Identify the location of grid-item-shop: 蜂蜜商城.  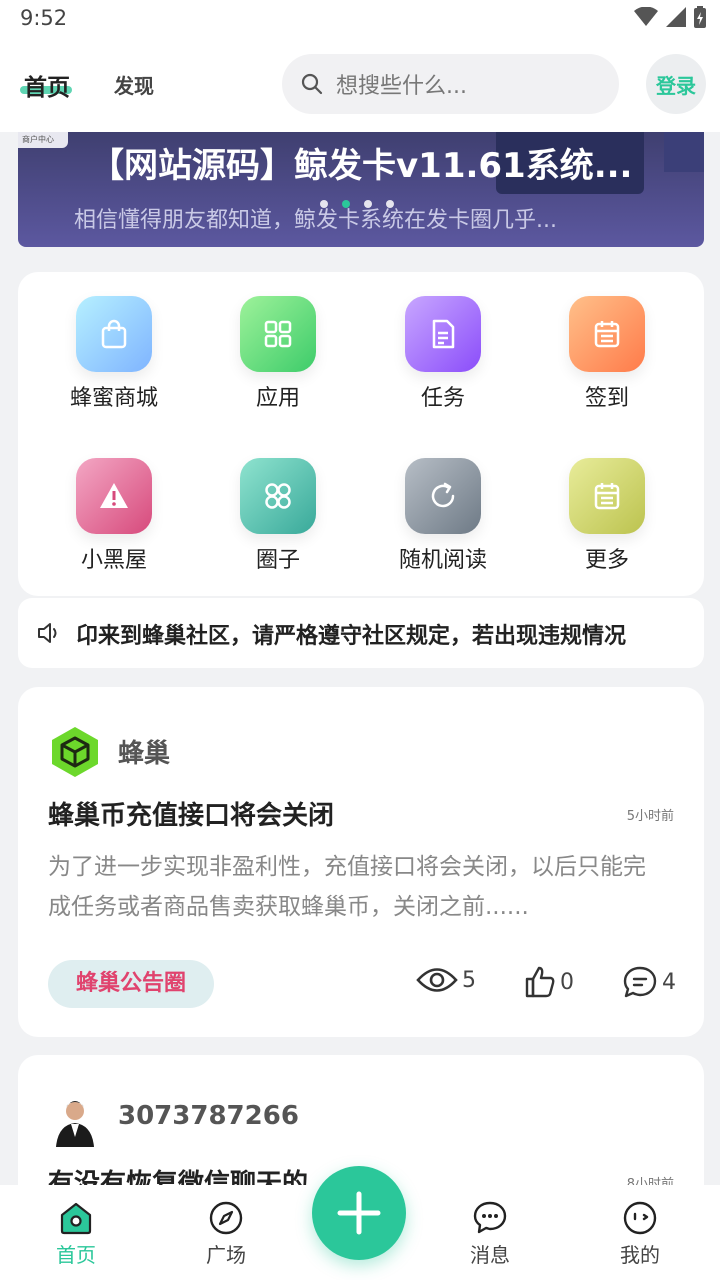
(114, 366).